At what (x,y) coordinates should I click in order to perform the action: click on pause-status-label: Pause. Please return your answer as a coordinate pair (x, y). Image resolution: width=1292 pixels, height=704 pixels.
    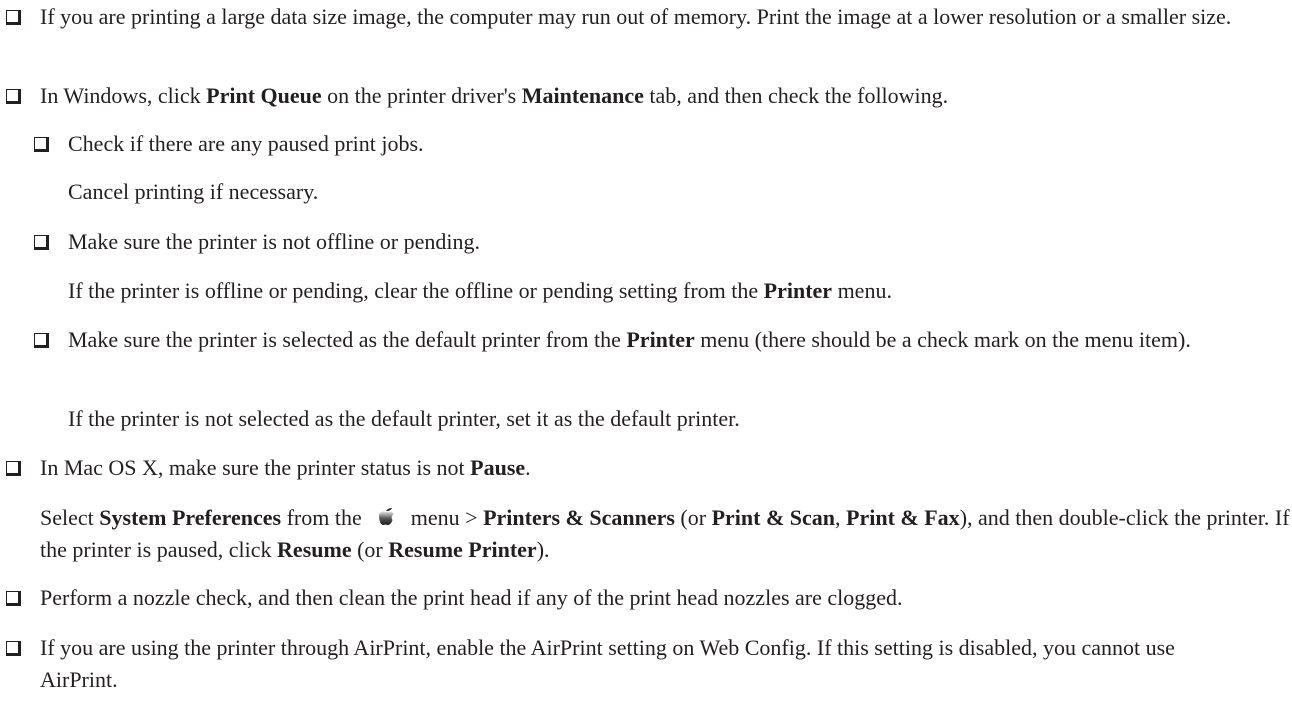
    Looking at the image, I should click on (498, 467).